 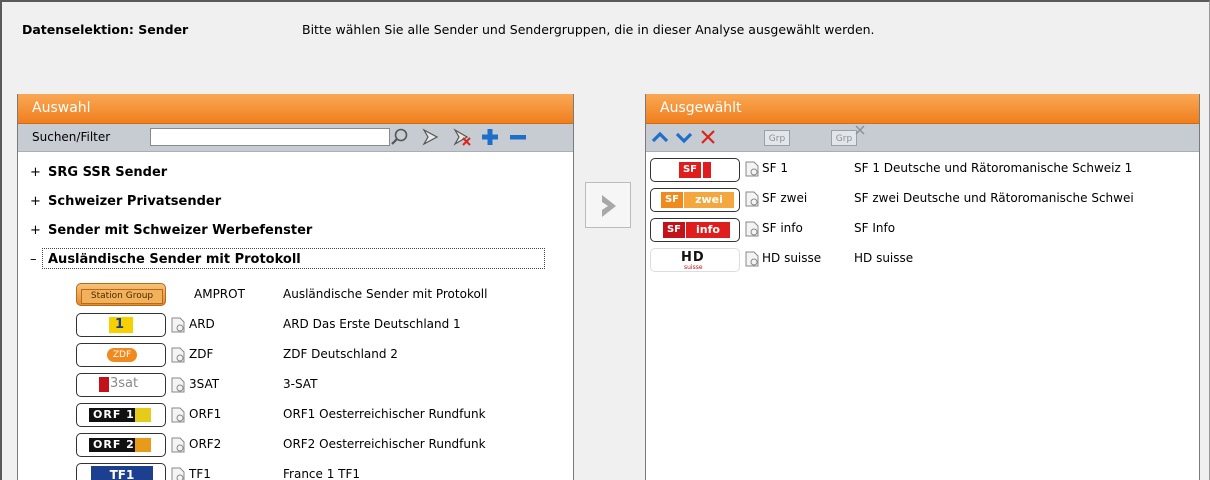 I want to click on search-input, so click(x=270, y=137).